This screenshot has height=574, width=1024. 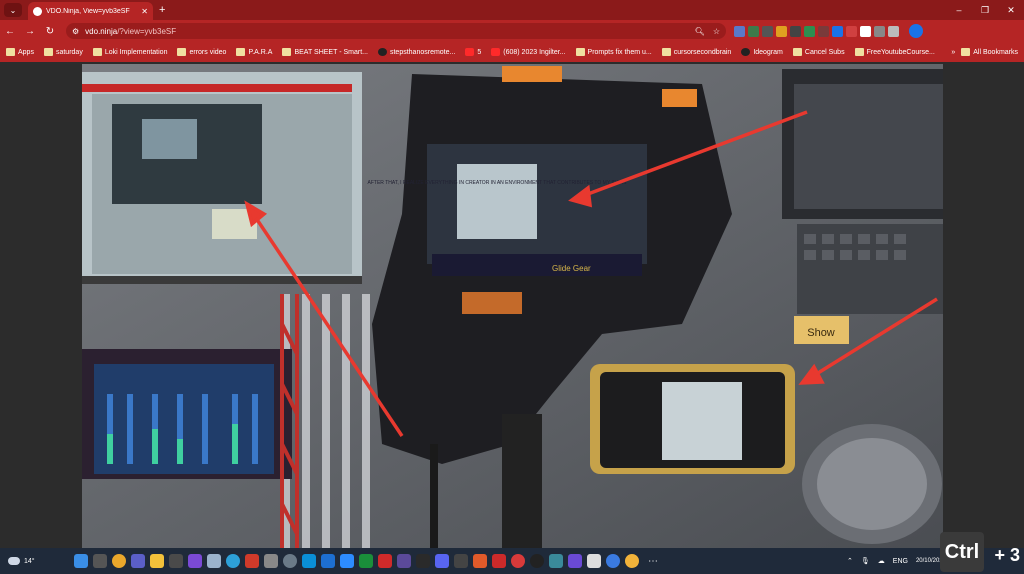 What do you see at coordinates (473, 52) in the screenshot?
I see `bookmark-item: 5` at bounding box center [473, 52].